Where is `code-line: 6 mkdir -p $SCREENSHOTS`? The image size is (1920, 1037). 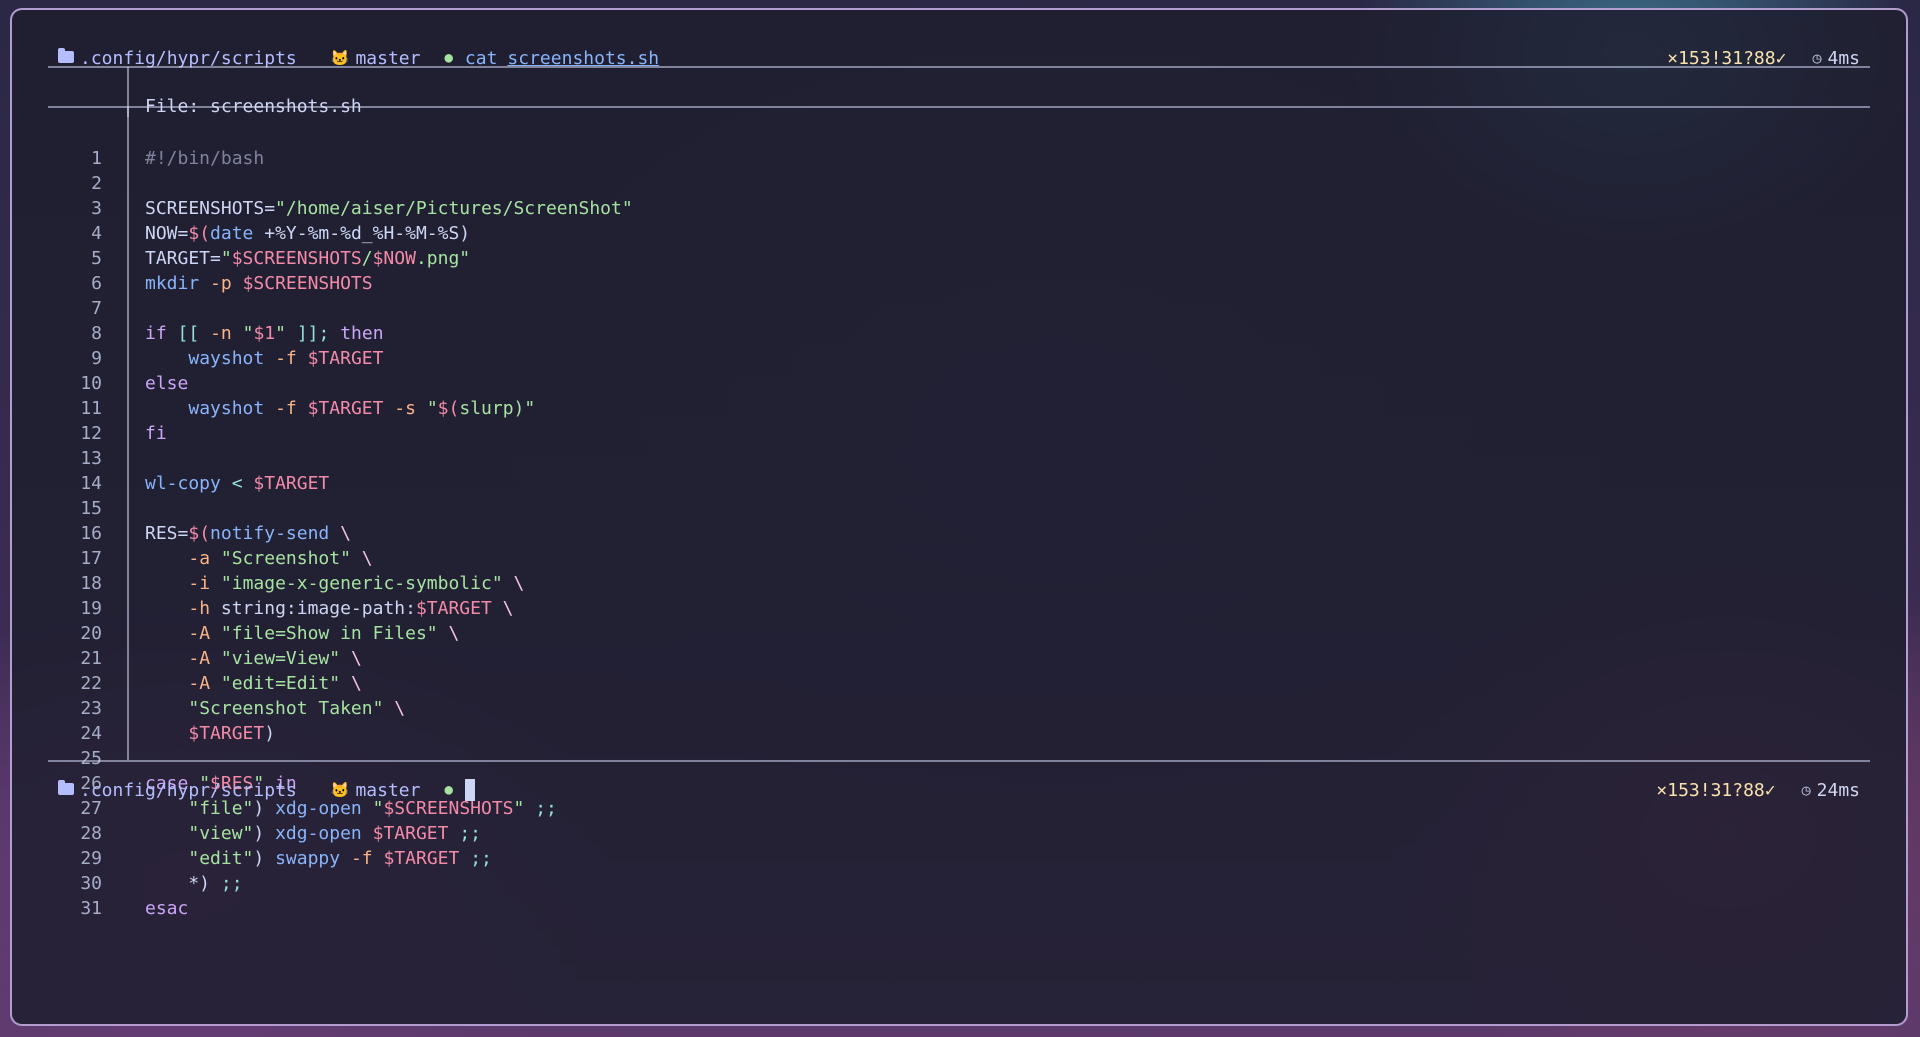 code-line: 6 mkdir -p $SCREENSHOTS is located at coordinates (959, 283).